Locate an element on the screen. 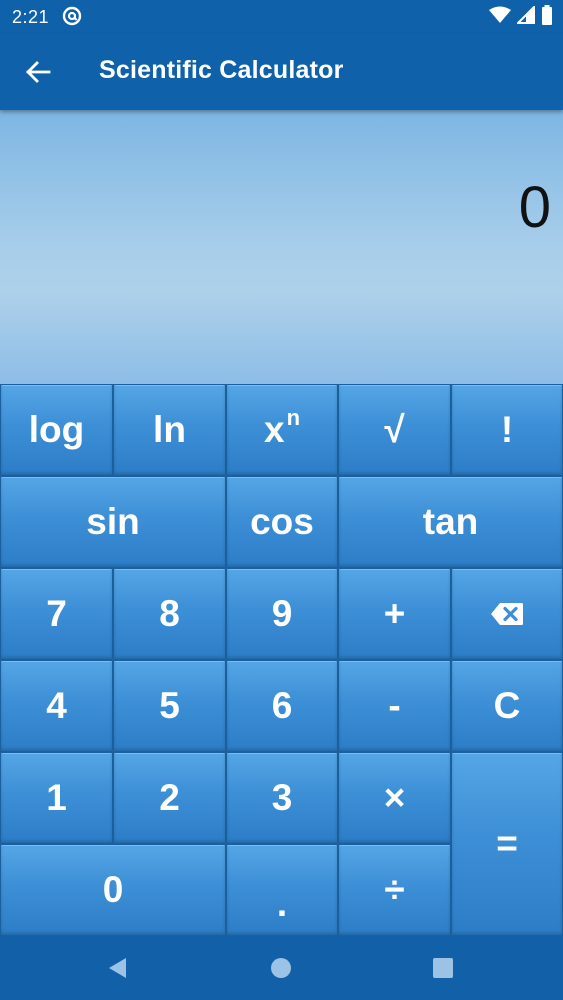 Image resolution: width=563 pixels, height=1000 pixels. log-button: log is located at coordinates (56, 430).